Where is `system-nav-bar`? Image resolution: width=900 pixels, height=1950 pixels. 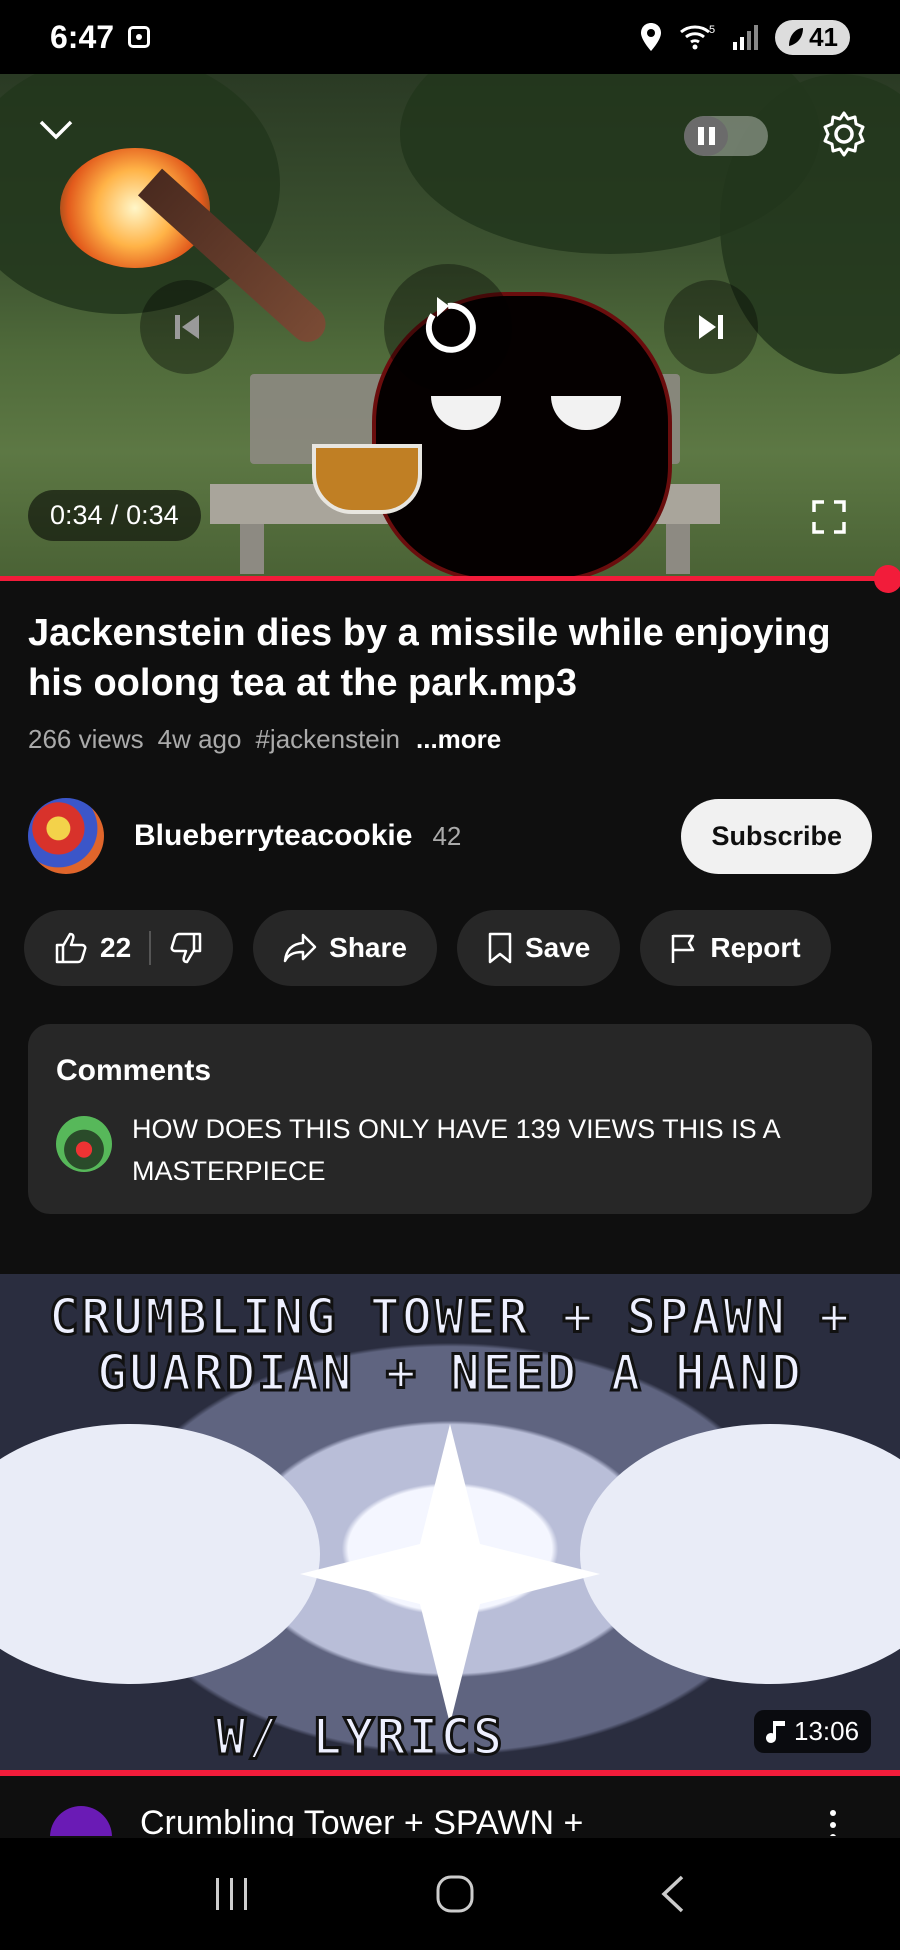 system-nav-bar is located at coordinates (450, 1894).